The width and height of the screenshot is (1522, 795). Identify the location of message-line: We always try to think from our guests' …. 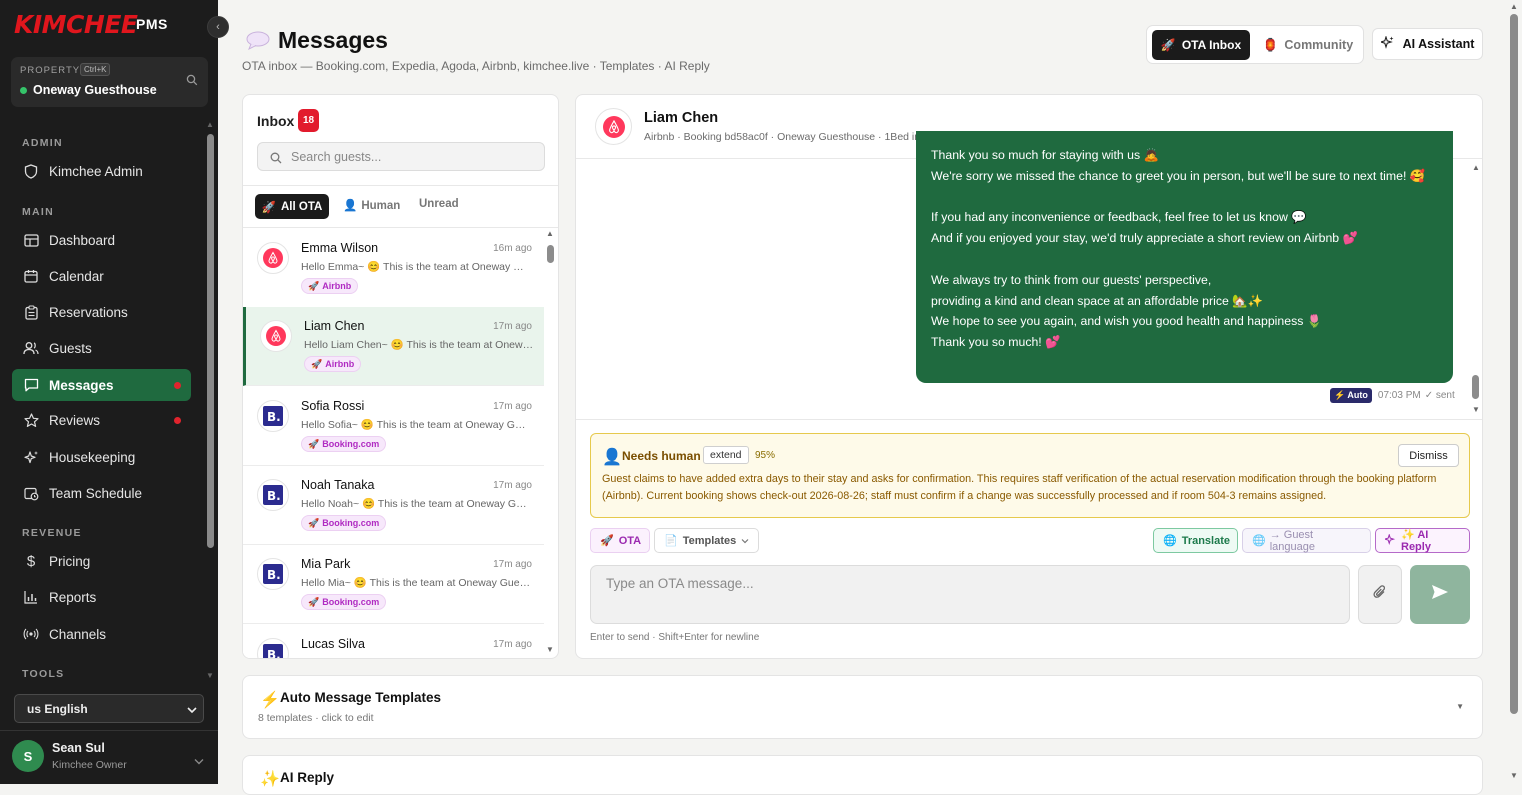
(1071, 279).